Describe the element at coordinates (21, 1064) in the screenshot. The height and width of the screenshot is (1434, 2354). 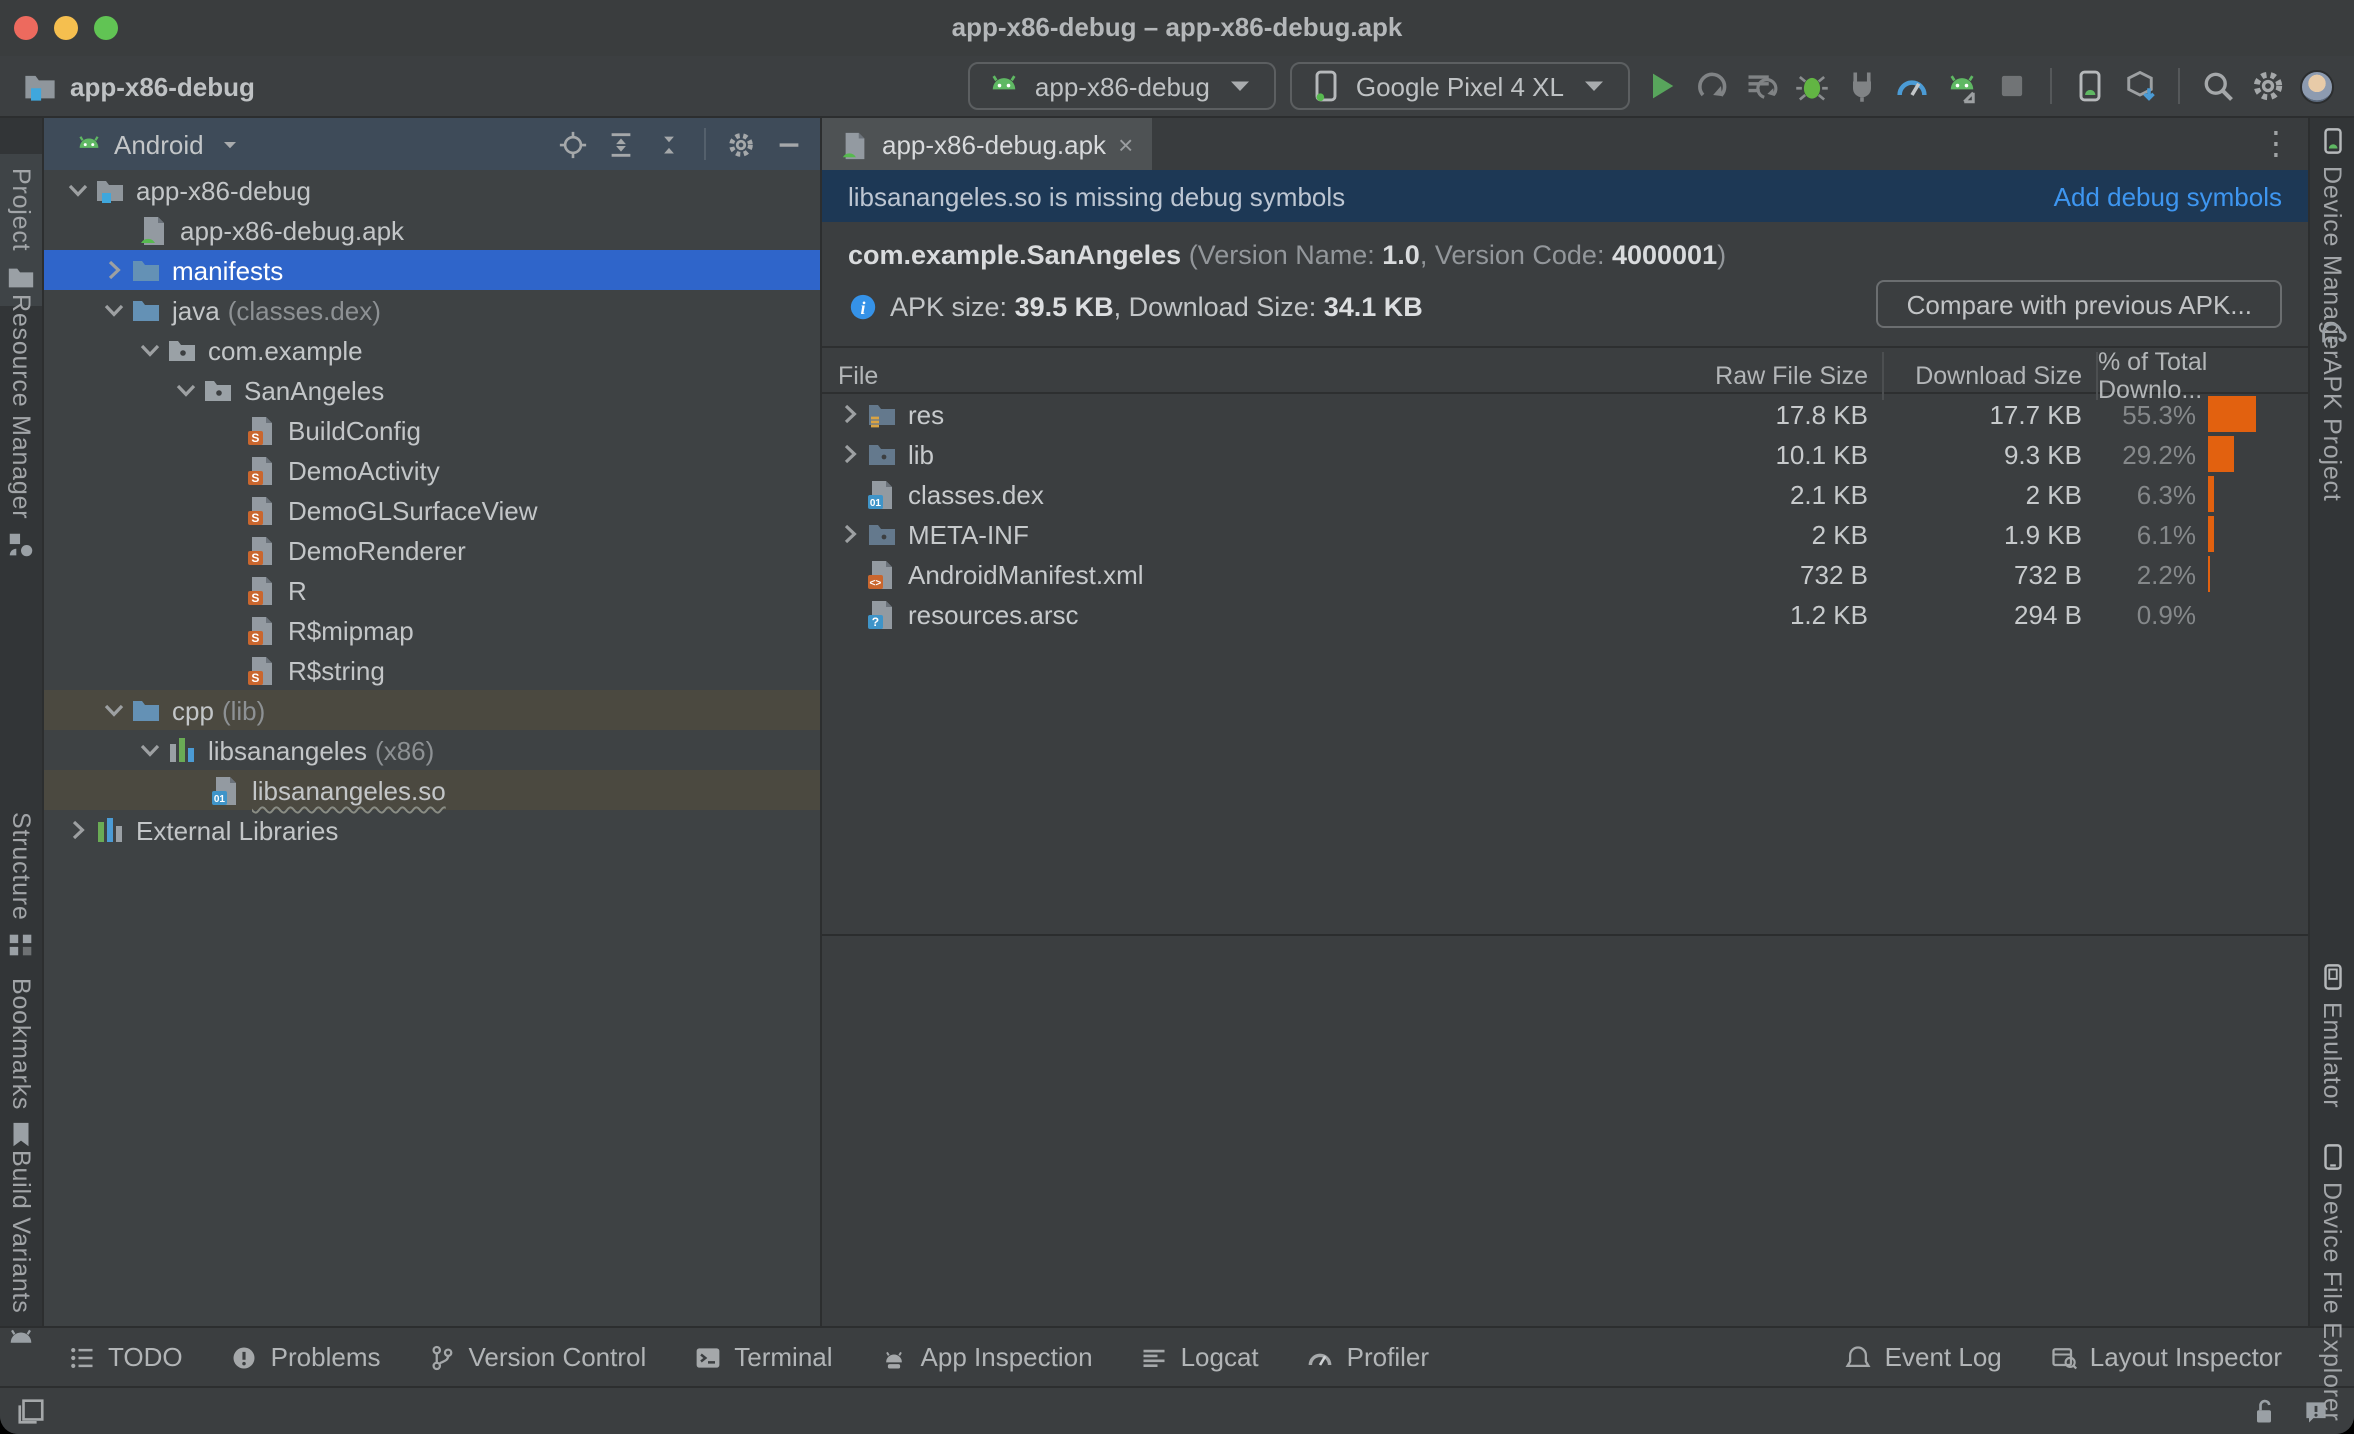
I see `stripe-tab-bookmarks: Bookmarks` at that location.